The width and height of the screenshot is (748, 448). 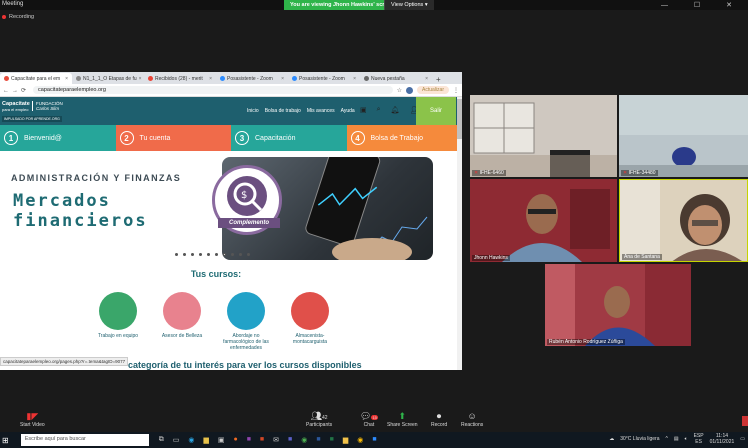 What do you see at coordinates (118, 336) in the screenshot?
I see `course-label: Trabajo en equipo` at bounding box center [118, 336].